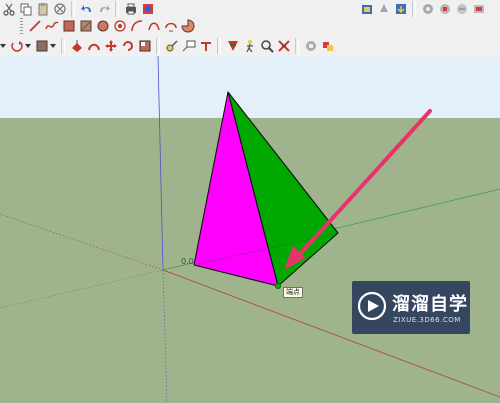 This screenshot has width=500, height=403. What do you see at coordinates (102, 26) in the screenshot?
I see `circle-tool-icon` at bounding box center [102, 26].